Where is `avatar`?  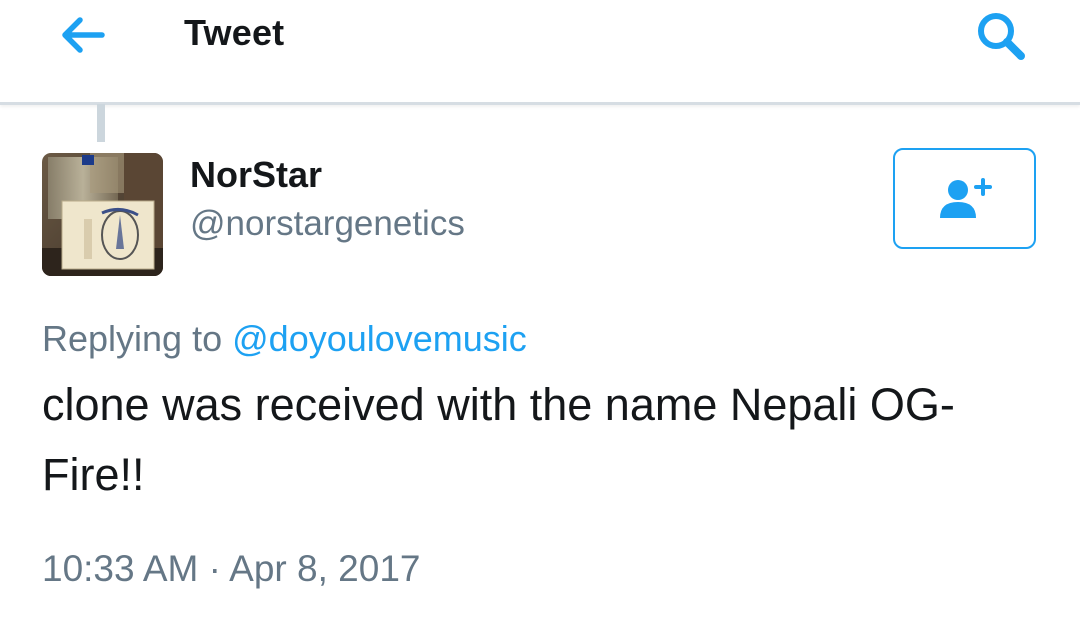
avatar is located at coordinates (102, 214).